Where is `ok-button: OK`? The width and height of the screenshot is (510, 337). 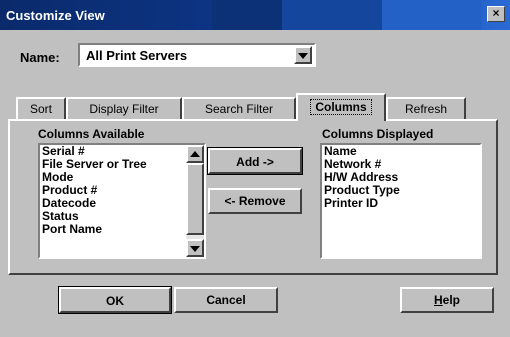
ok-button: OK is located at coordinates (115, 300).